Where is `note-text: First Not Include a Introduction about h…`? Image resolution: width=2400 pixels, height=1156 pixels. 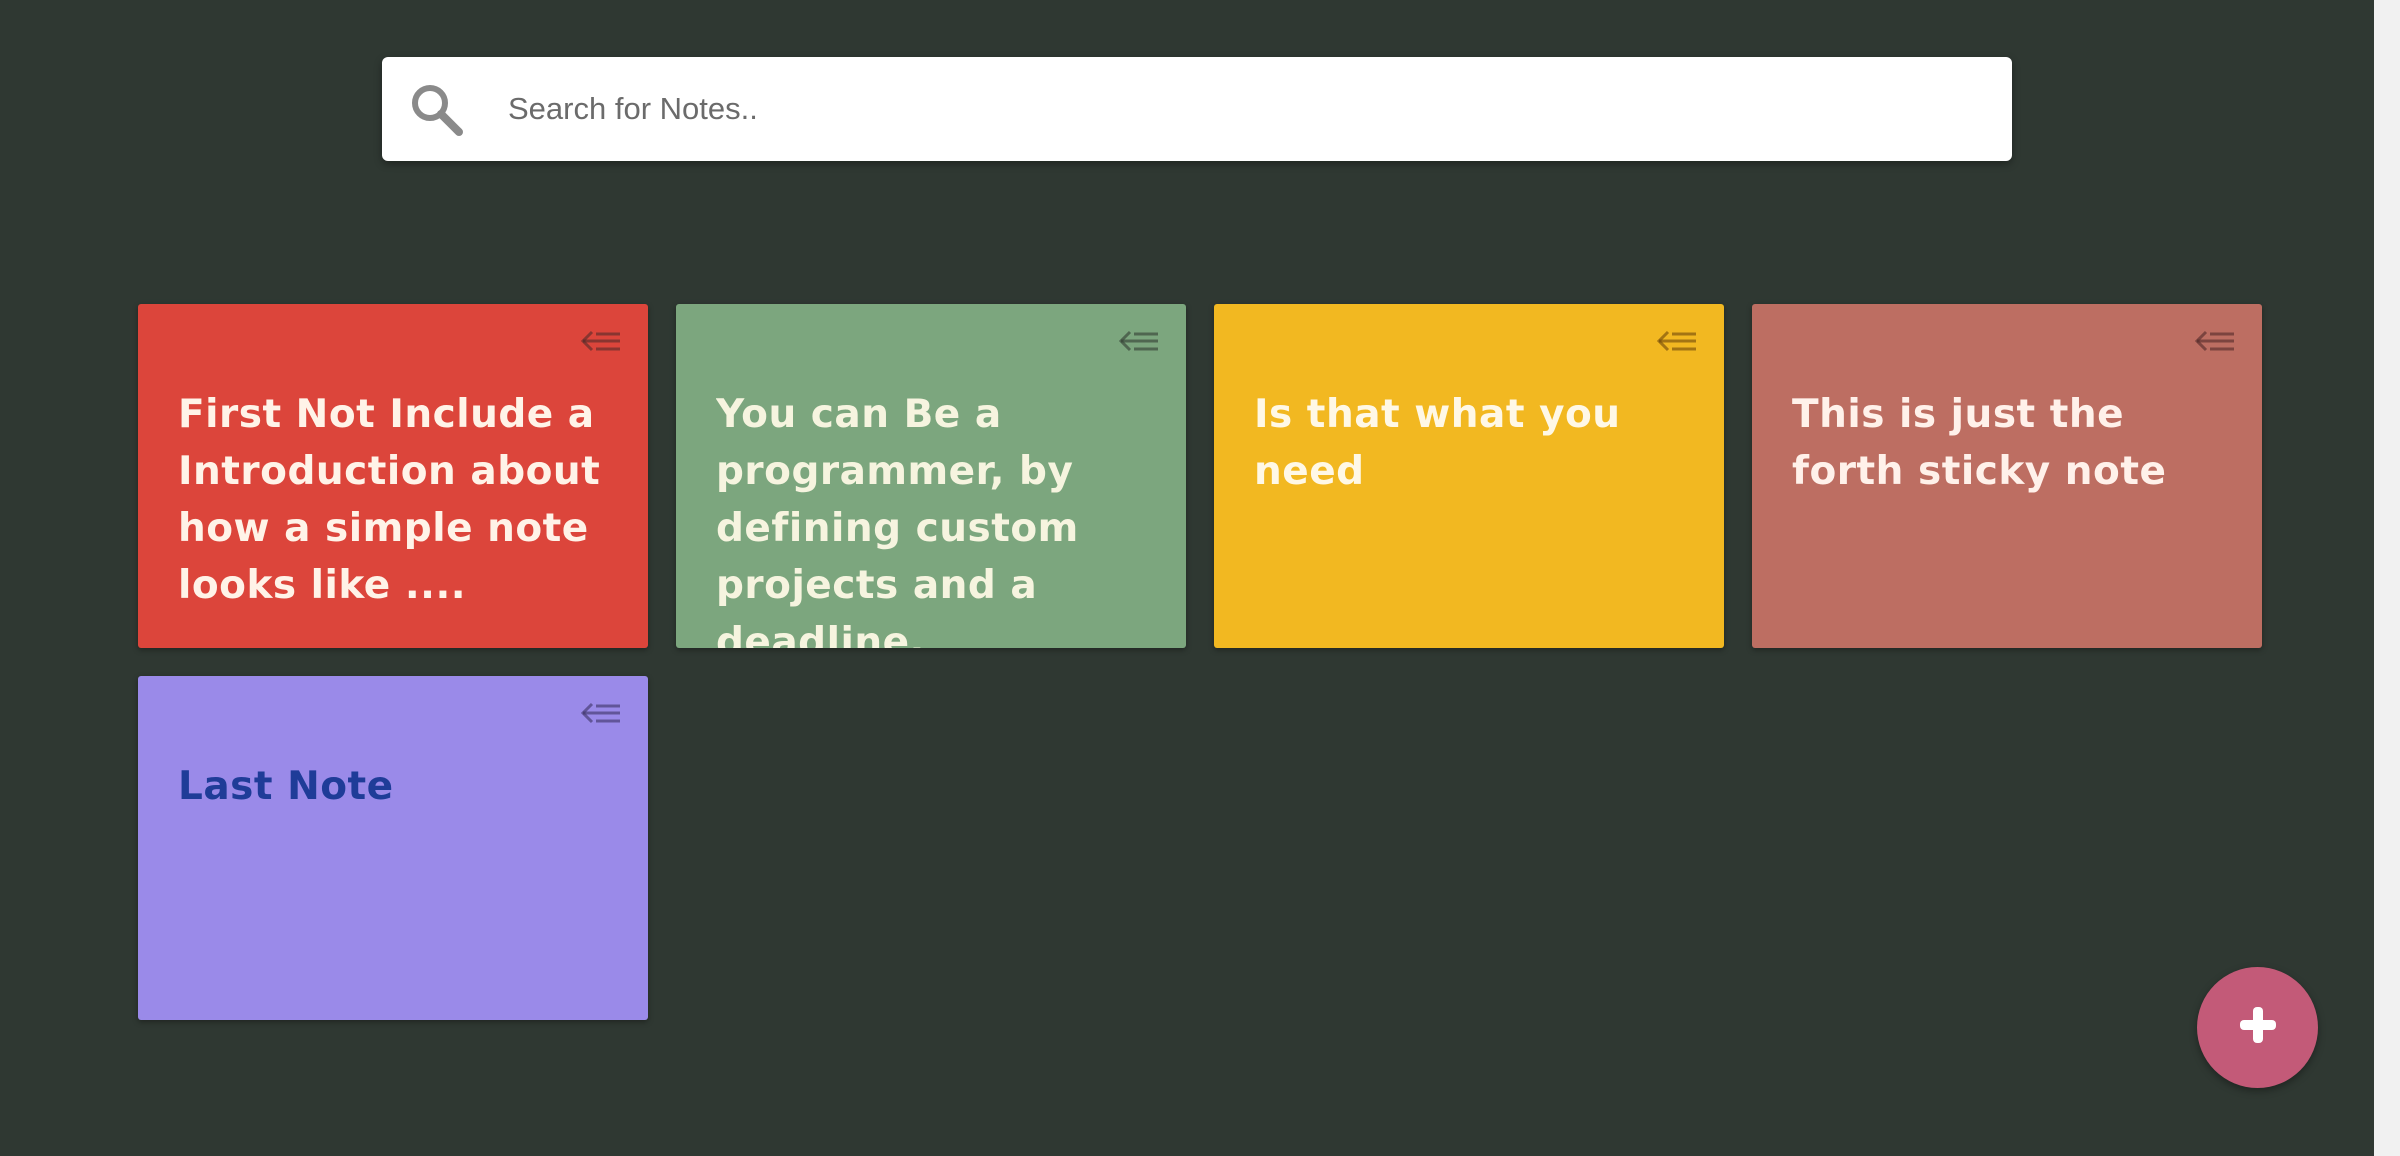 note-text: First Not Include a Introduction about h… is located at coordinates (393, 517).